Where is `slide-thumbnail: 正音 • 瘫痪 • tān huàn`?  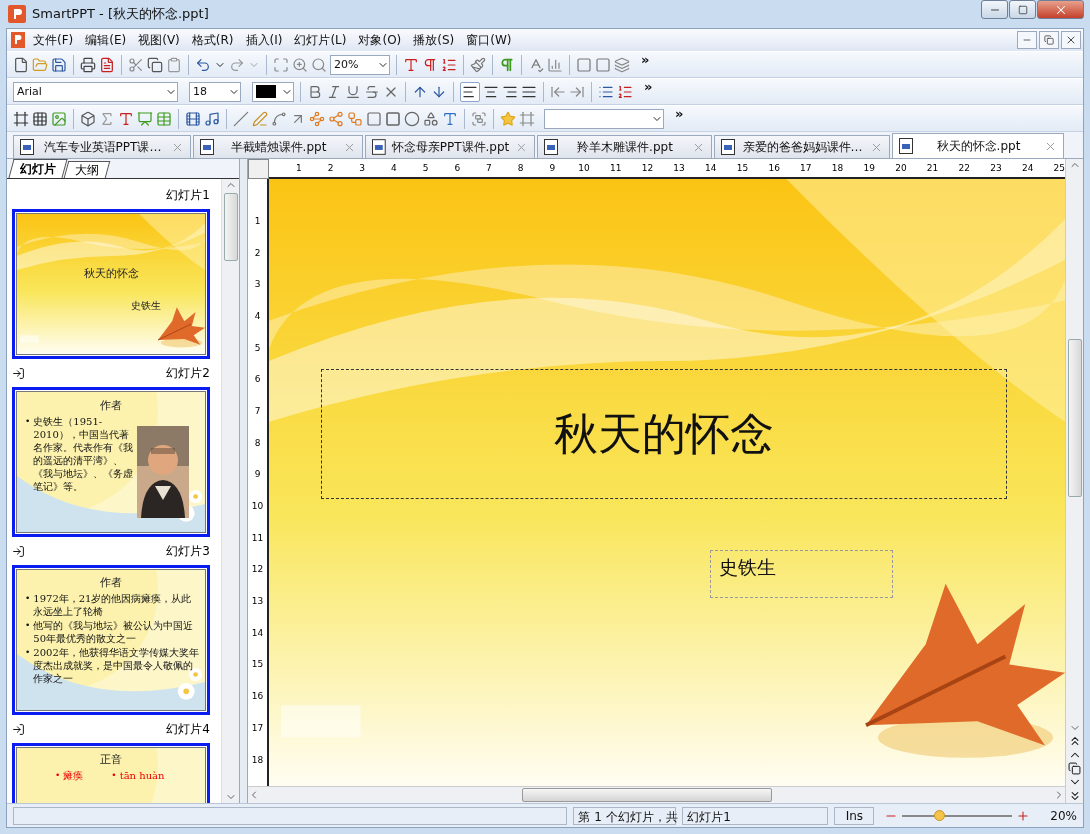 slide-thumbnail: 正音 • 瘫痪 • tān huàn is located at coordinates (111, 773).